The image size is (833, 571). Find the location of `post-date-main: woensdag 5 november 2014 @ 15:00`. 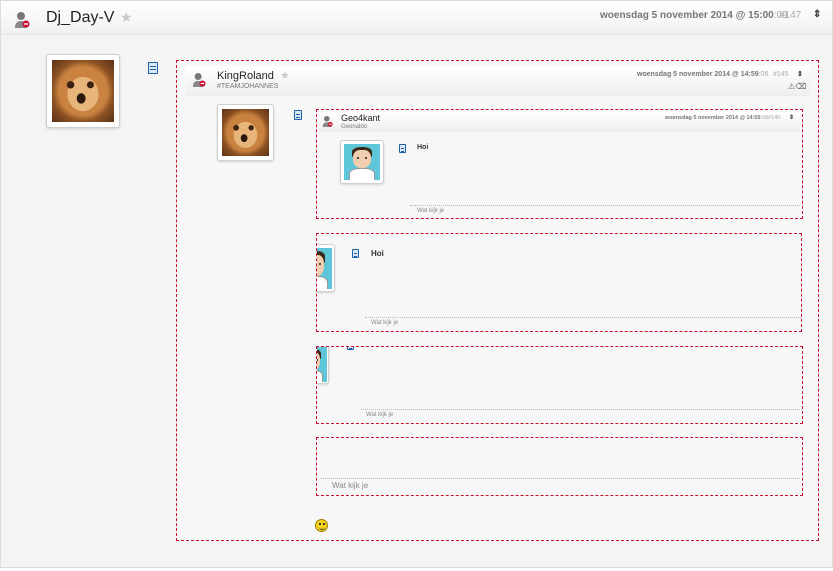

post-date-main: woensdag 5 november 2014 @ 15:00 is located at coordinates (687, 15).